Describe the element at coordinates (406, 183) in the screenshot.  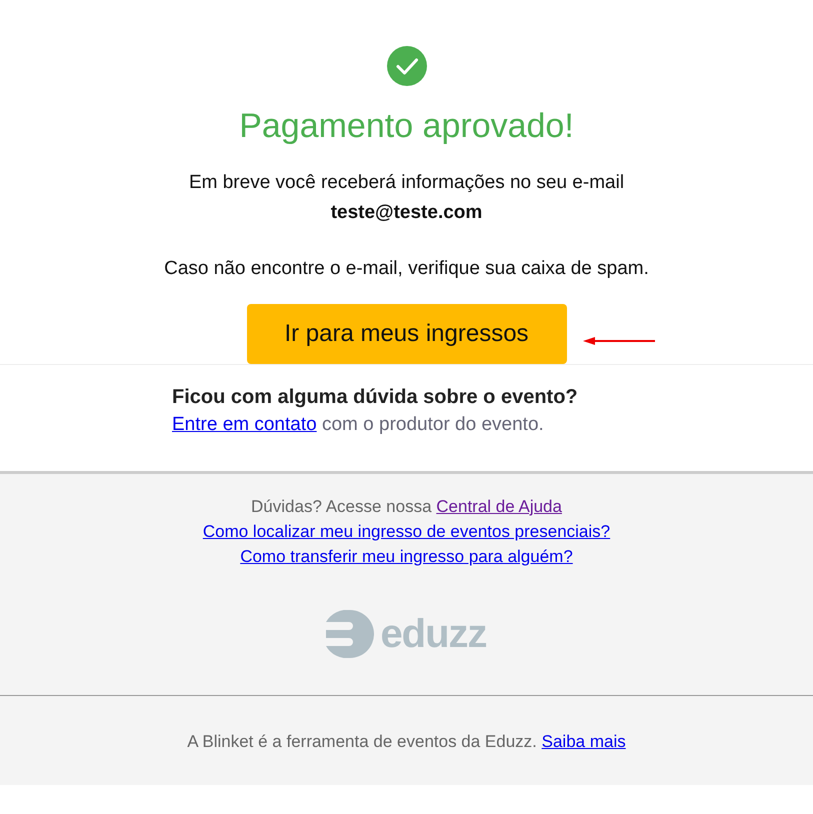
I see `email-message: Em breve você receberá informações no seu e-mail` at that location.